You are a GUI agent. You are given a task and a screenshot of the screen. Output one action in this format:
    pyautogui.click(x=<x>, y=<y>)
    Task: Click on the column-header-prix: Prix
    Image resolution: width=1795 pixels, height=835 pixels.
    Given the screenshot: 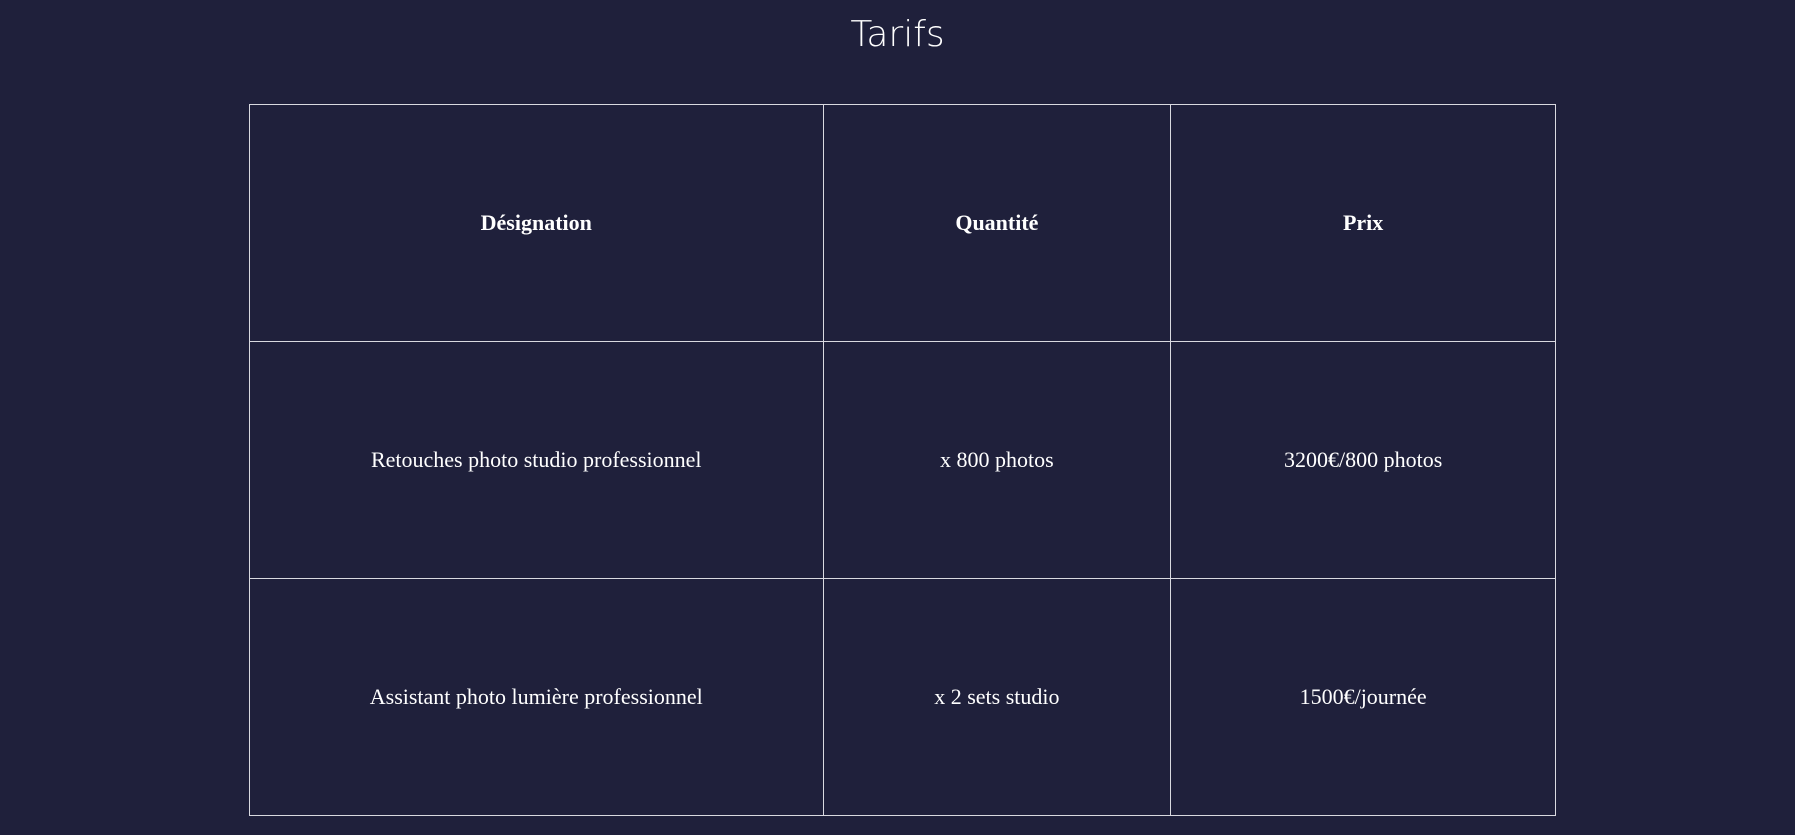 What is the action you would take?
    pyautogui.click(x=1363, y=223)
    